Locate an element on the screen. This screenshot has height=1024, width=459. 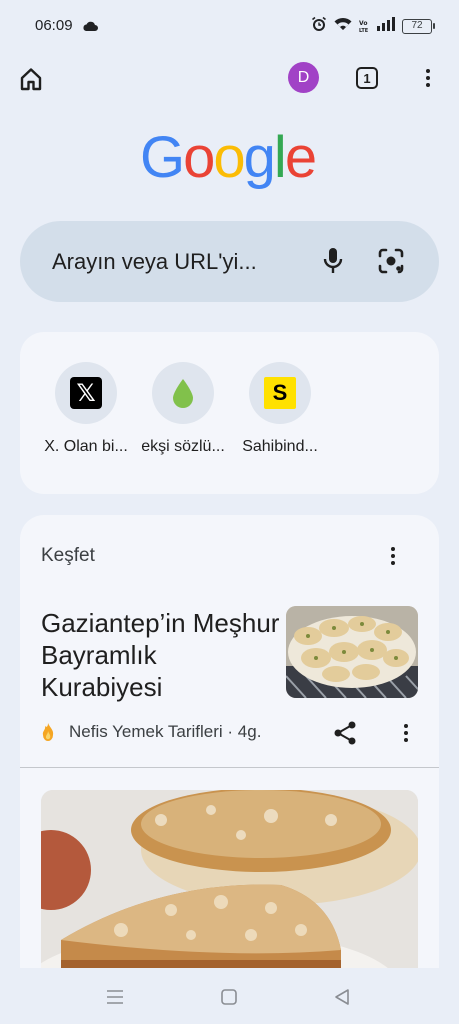
s-logo-icon: S is located at coordinates (280, 393).